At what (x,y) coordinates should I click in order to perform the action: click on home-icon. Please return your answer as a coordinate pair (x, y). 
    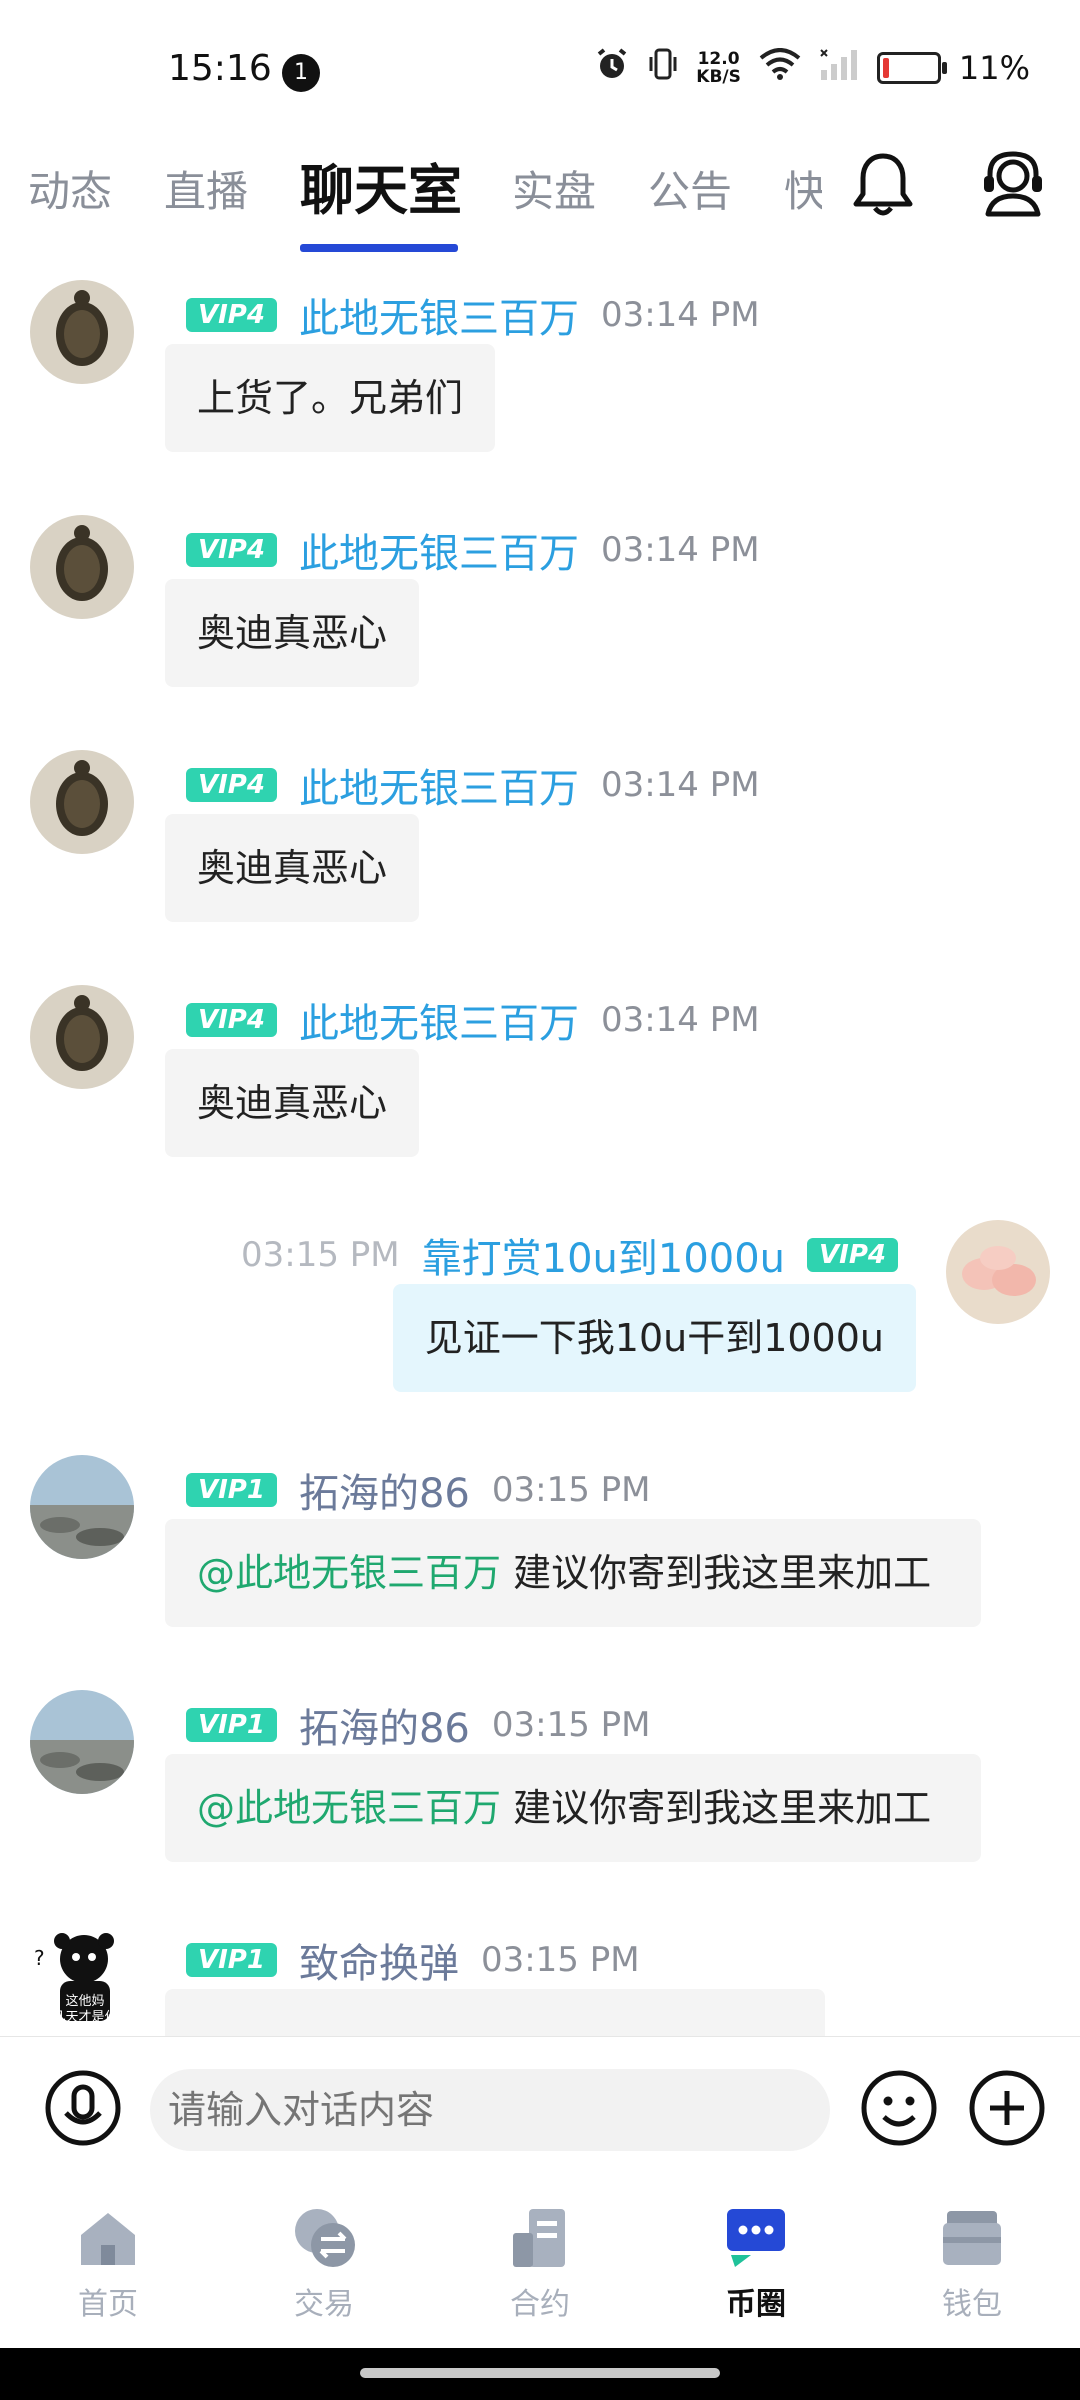
    Looking at the image, I should click on (108, 2239).